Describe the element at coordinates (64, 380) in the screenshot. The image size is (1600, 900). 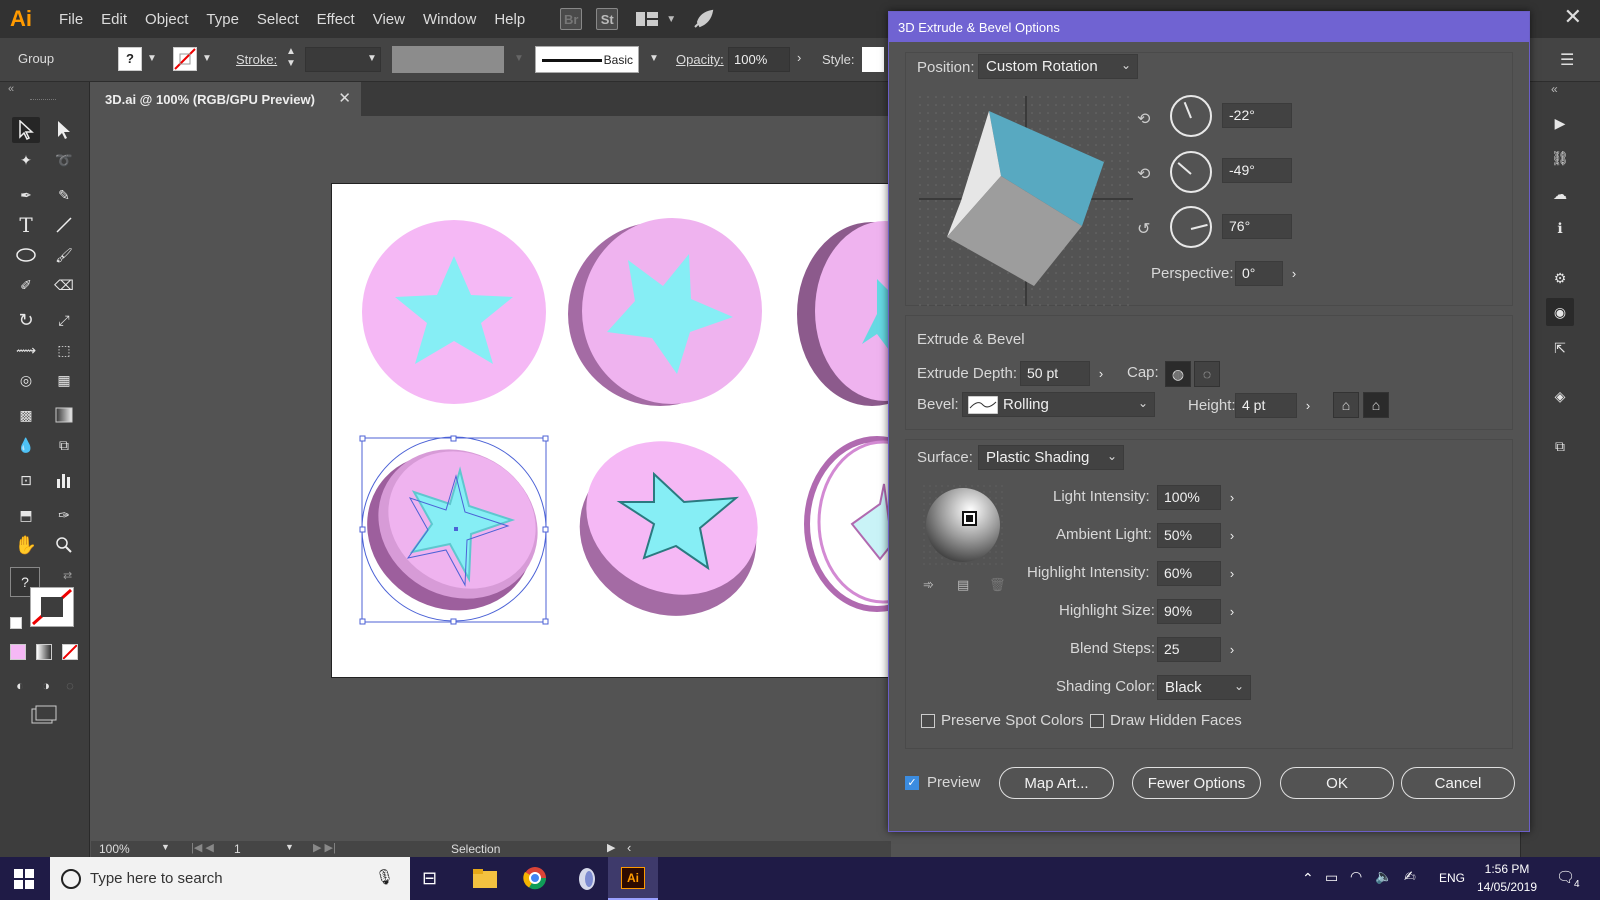
I see `perspective-grid-tool-icon: ▦` at that location.